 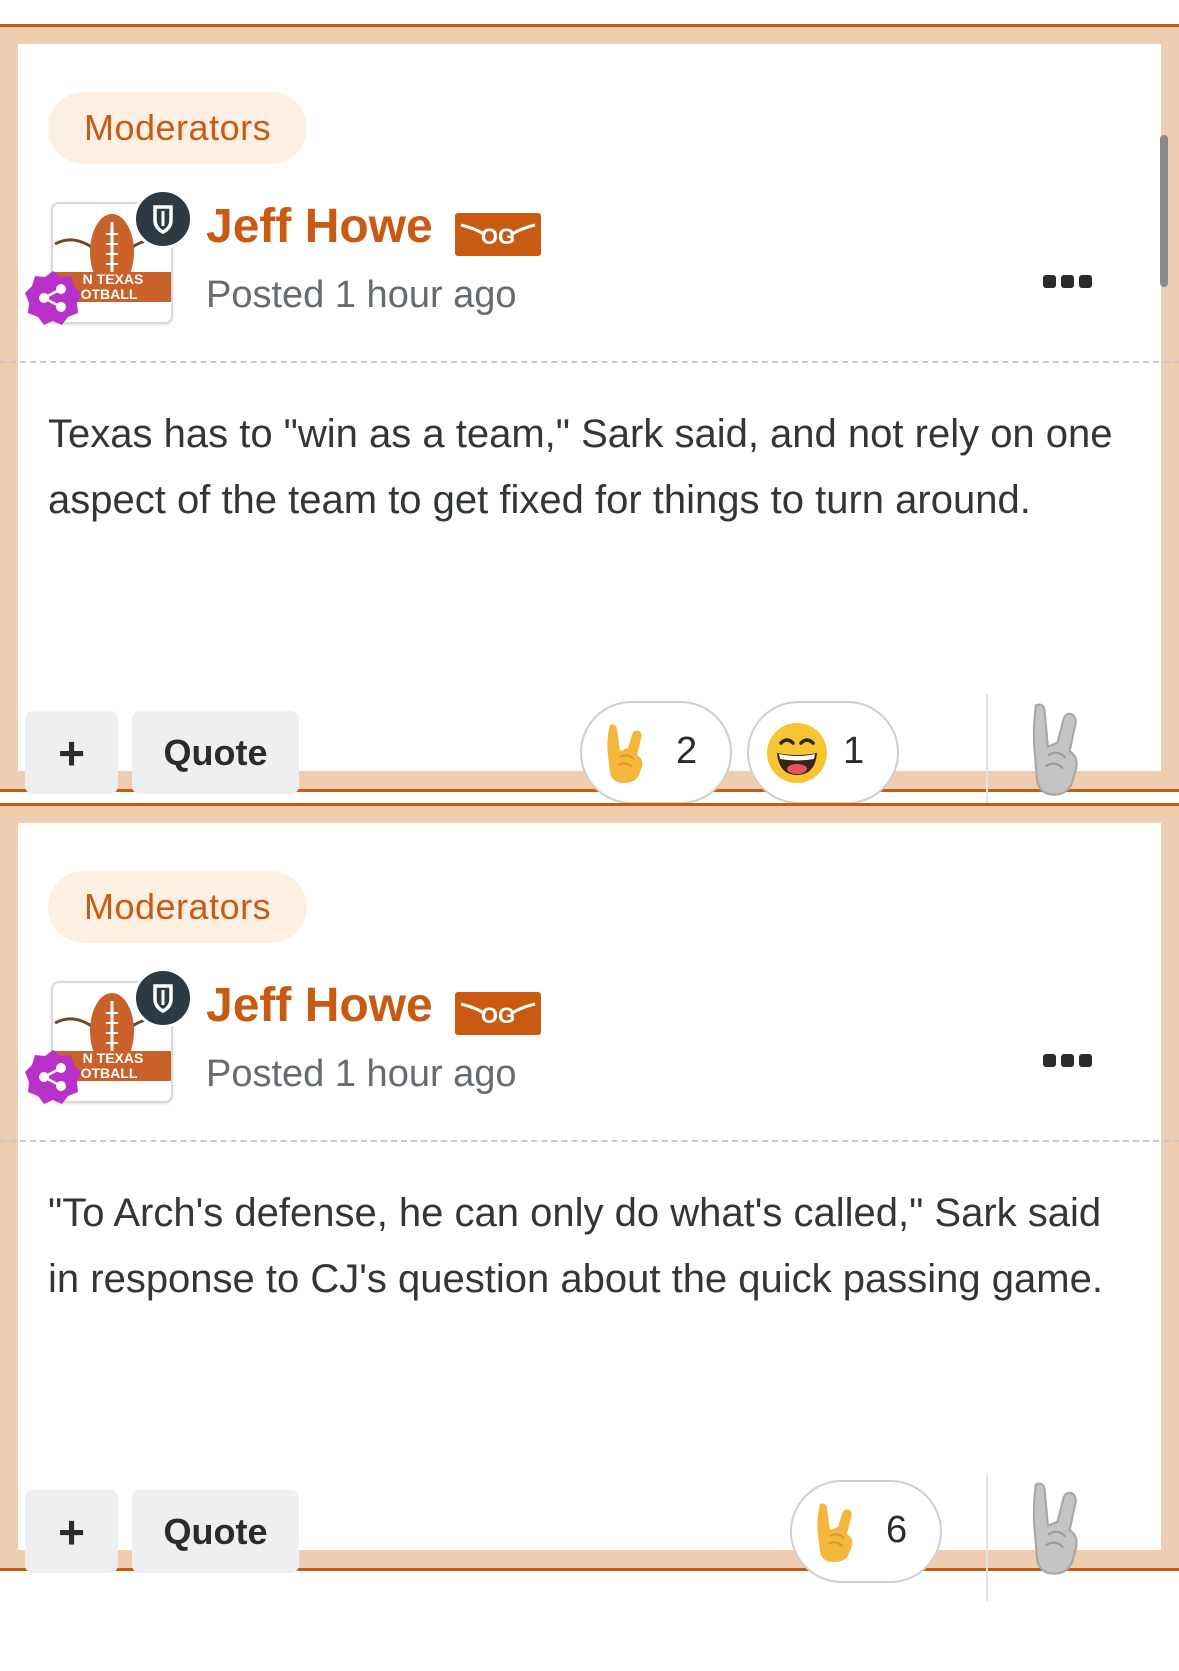 What do you see at coordinates (797, 753) in the screenshot?
I see `laughing-face-icon` at bounding box center [797, 753].